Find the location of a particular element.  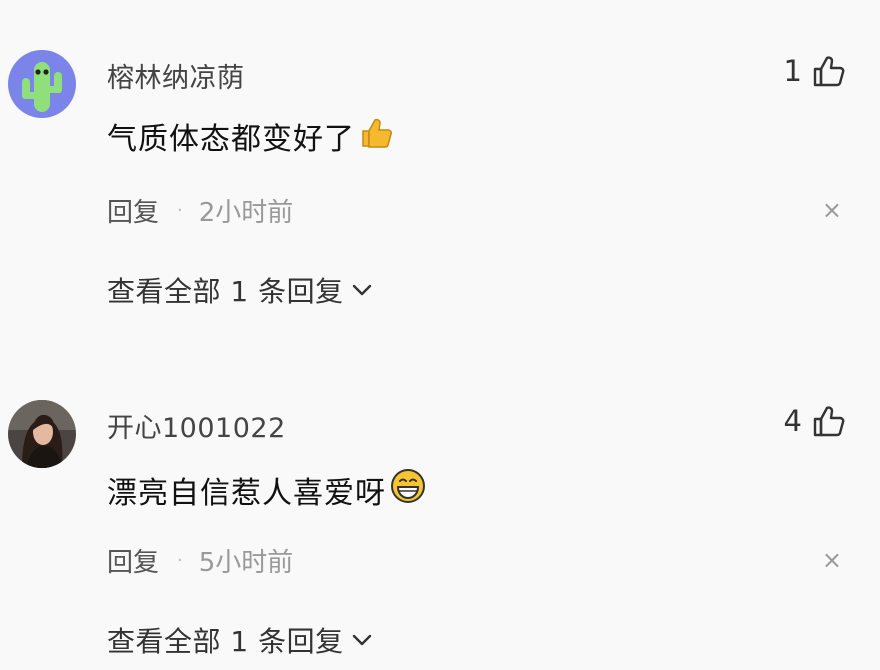

avatar is located at coordinates (42, 434).